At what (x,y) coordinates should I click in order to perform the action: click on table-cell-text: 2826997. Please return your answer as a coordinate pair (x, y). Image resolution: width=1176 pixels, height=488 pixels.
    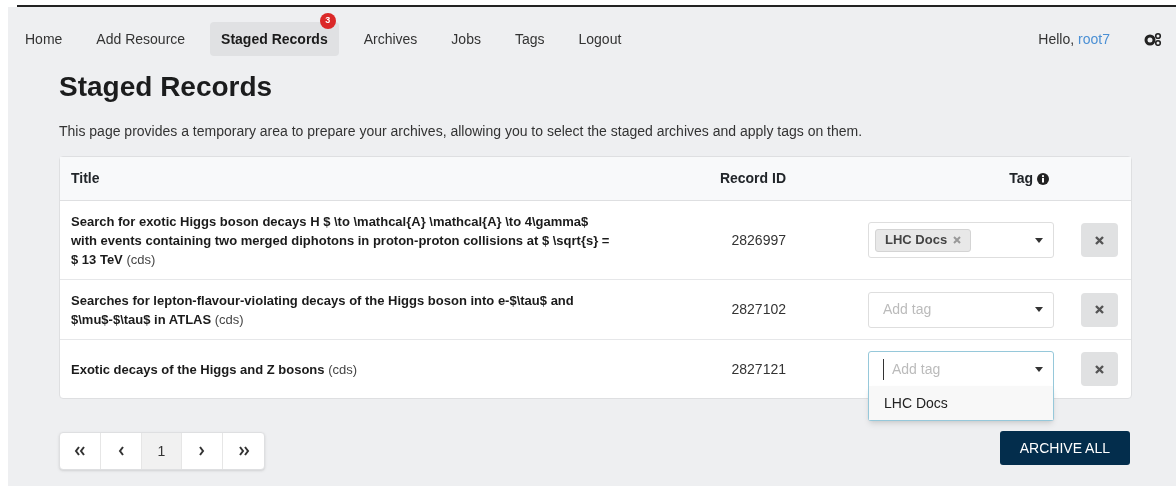
    Looking at the image, I should click on (758, 240).